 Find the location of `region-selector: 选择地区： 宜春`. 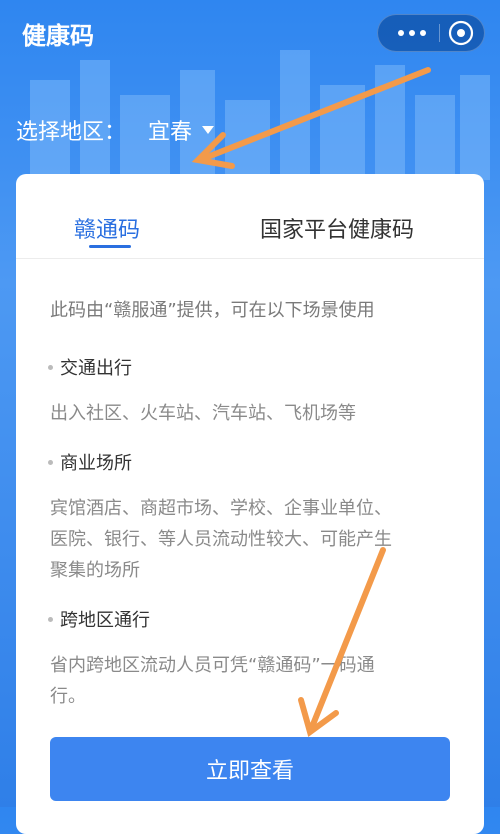

region-selector: 选择地区： 宜春 is located at coordinates (115, 130).